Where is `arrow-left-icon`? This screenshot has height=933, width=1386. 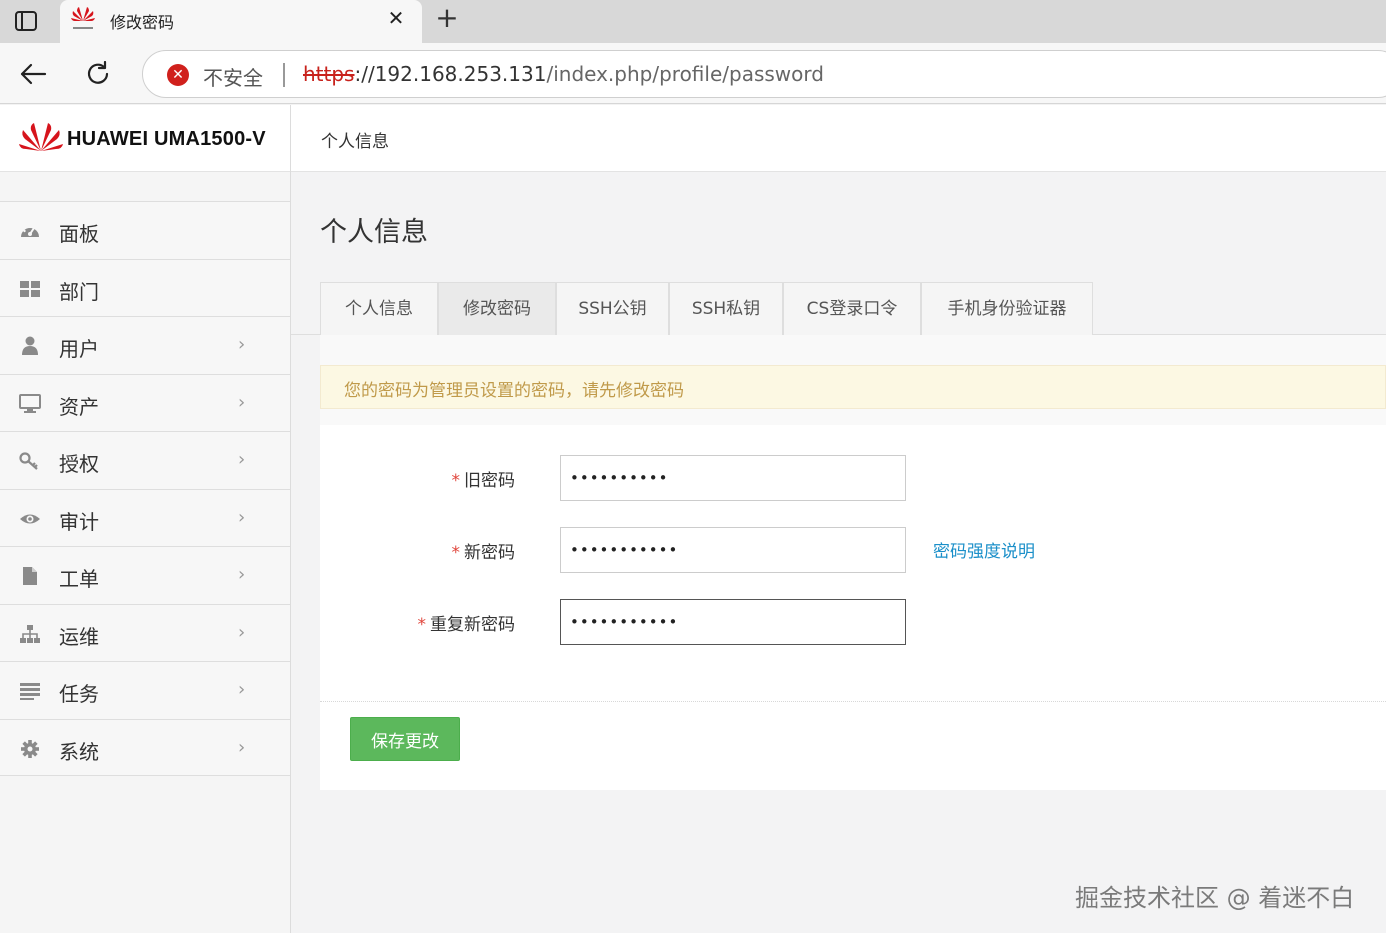 arrow-left-icon is located at coordinates (33, 74).